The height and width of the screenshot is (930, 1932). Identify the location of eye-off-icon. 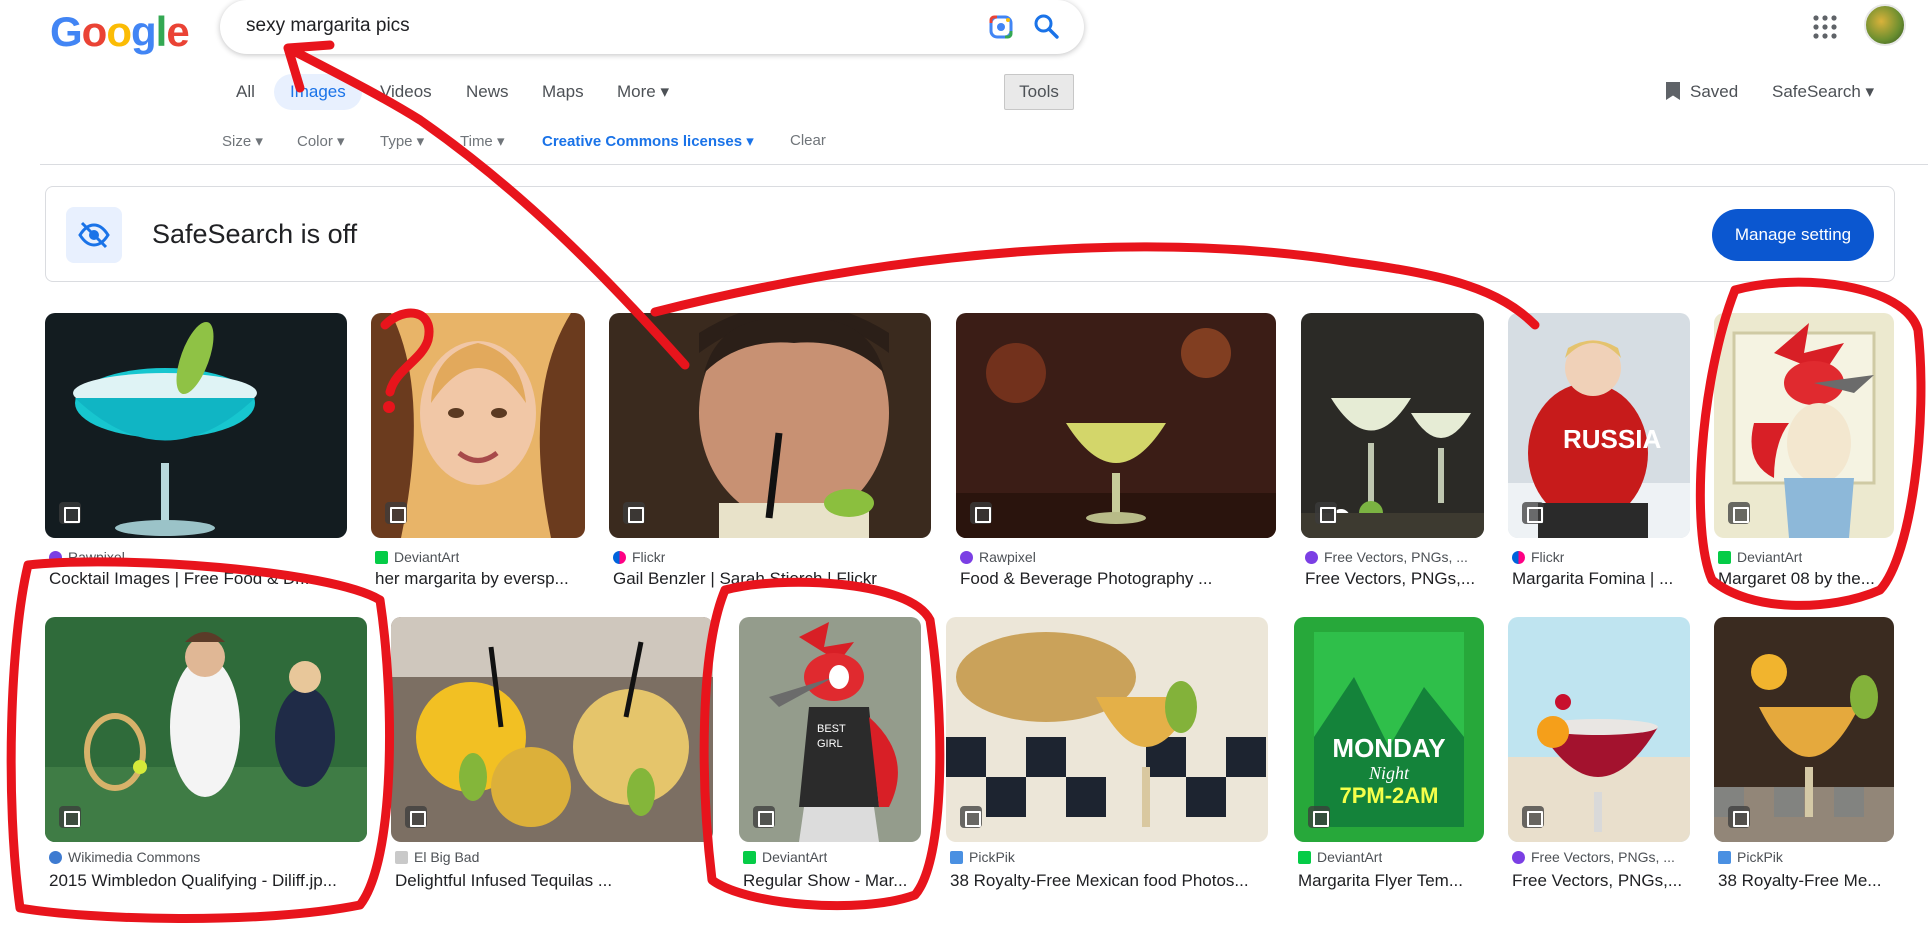
(94, 235).